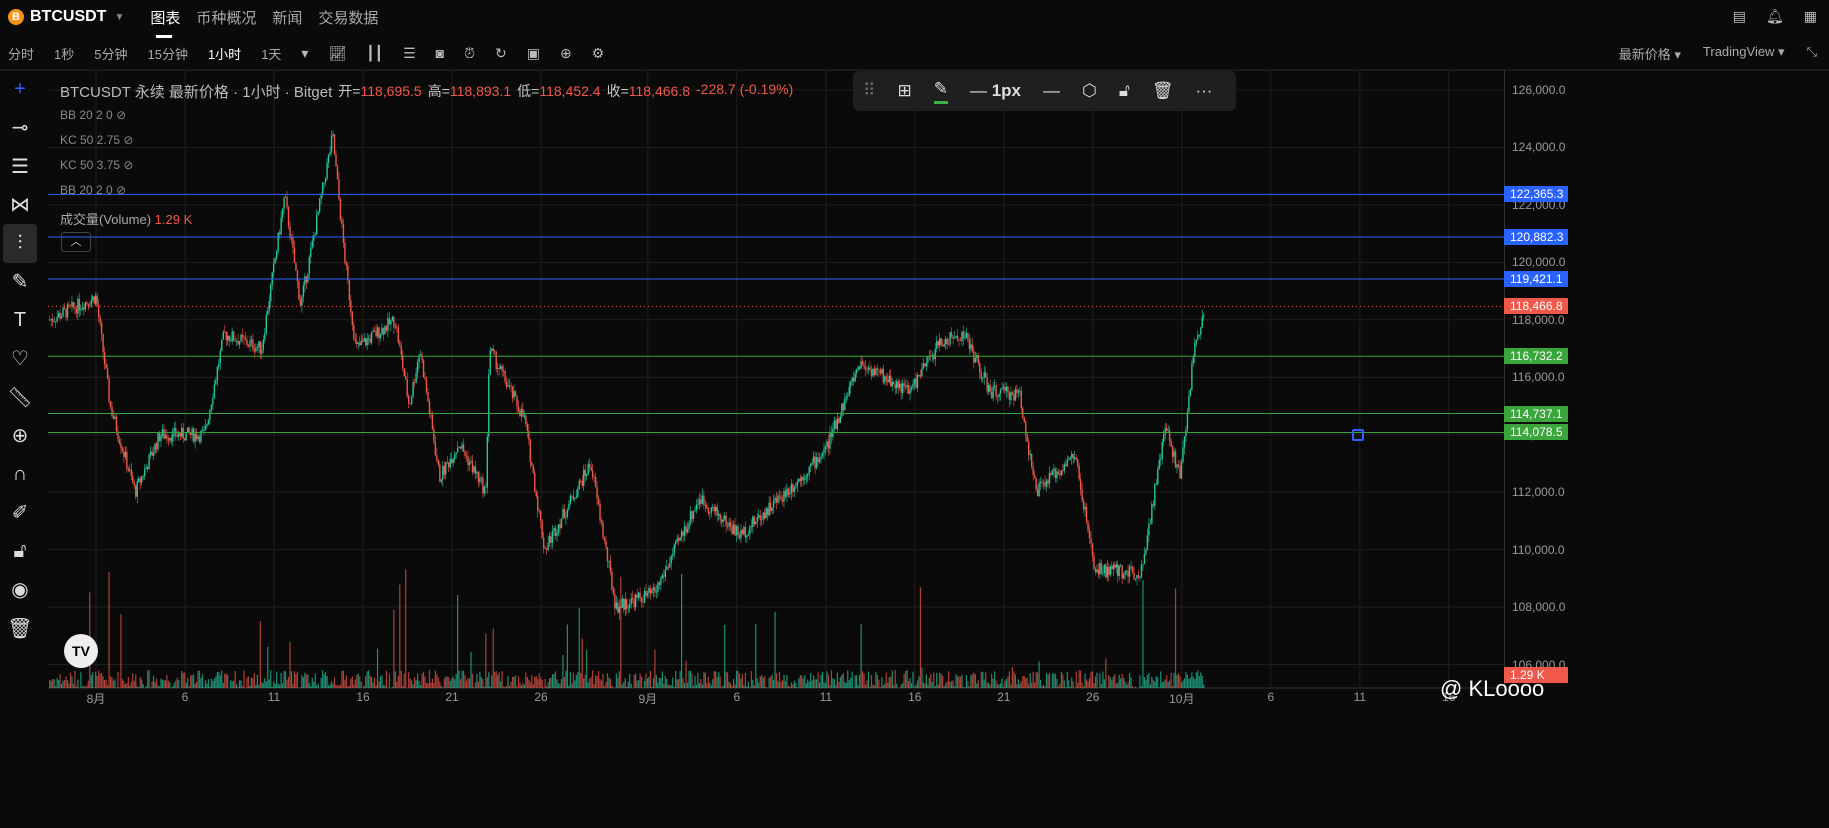 This screenshot has width=1829, height=828. Describe the element at coordinates (904, 91) in the screenshot. I see `templates-icon: ⊞` at that location.